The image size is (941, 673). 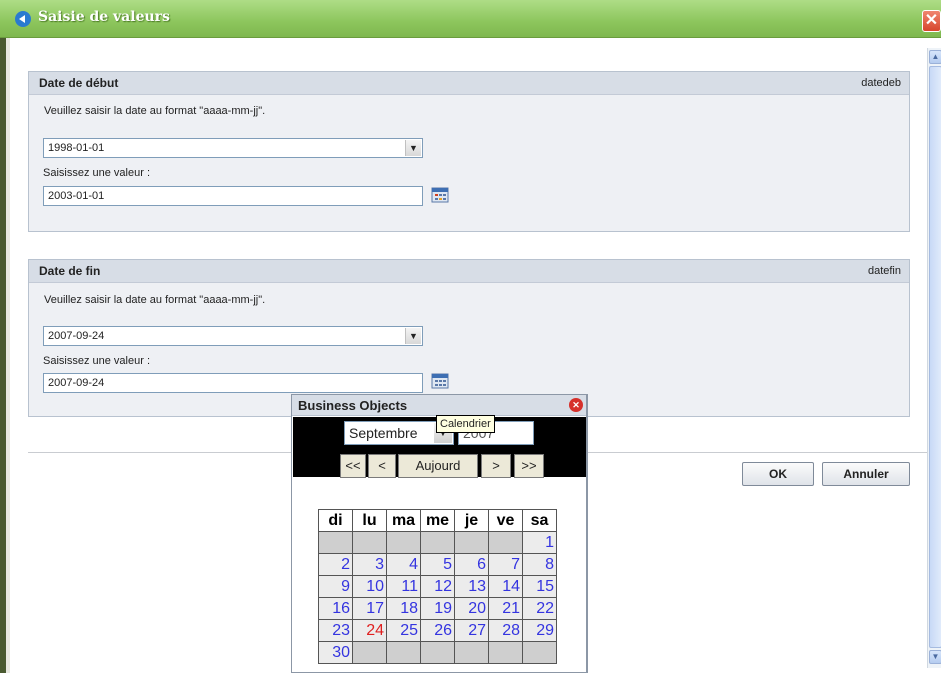 I want to click on weekday-header: di, so click(x=335, y=520).